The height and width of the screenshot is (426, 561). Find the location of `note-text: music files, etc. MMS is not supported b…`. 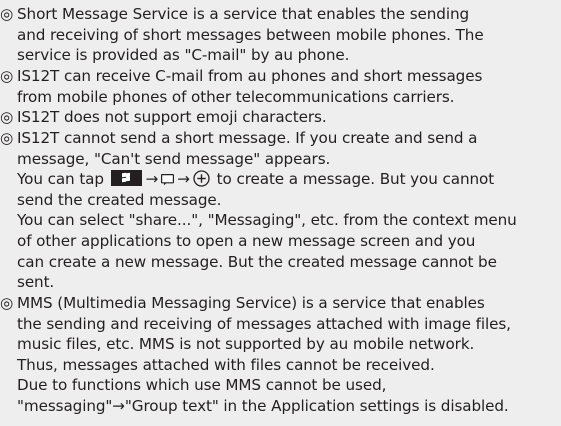

note-text: music files, etc. MMS is not supported b… is located at coordinates (246, 344).